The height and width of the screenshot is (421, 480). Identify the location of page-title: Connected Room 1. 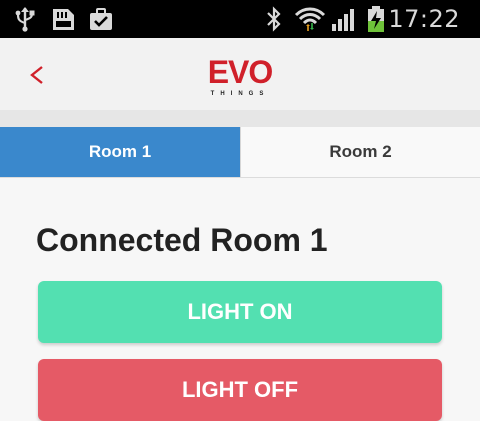
(182, 240).